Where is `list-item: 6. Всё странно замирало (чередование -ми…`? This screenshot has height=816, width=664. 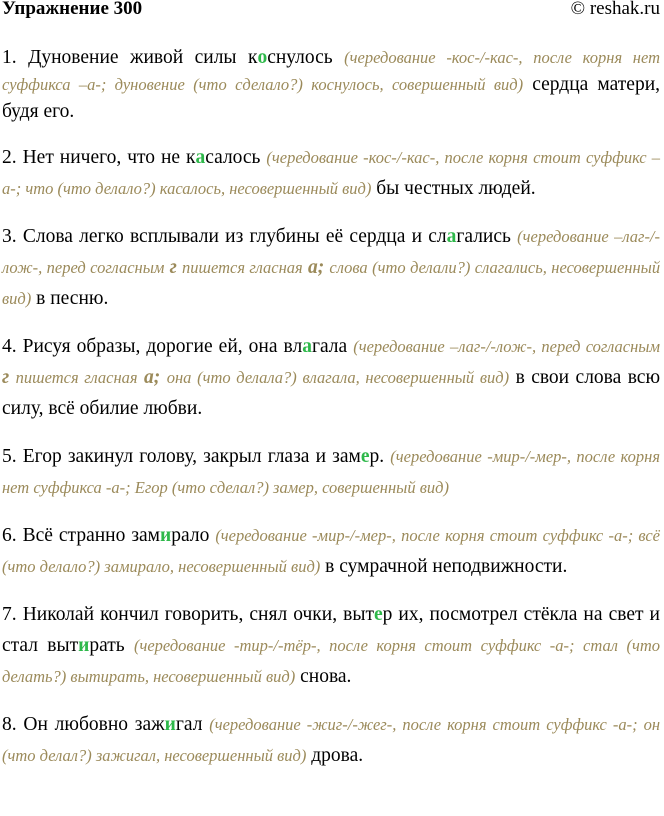 list-item: 6. Всё странно замирало (чередование -ми… is located at coordinates (331, 551).